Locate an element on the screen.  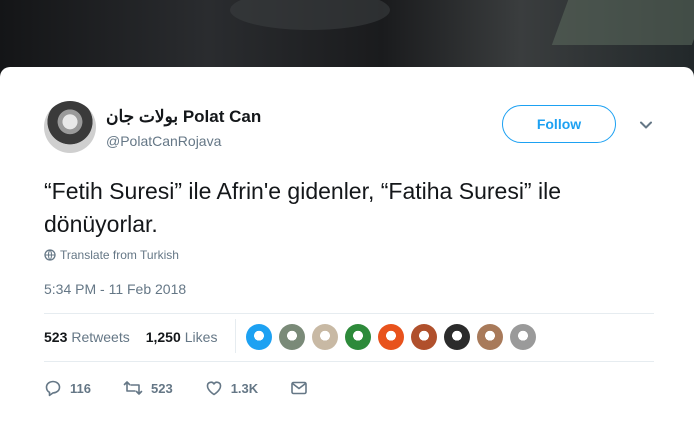
liker-avatars is located at coordinates (394, 337).